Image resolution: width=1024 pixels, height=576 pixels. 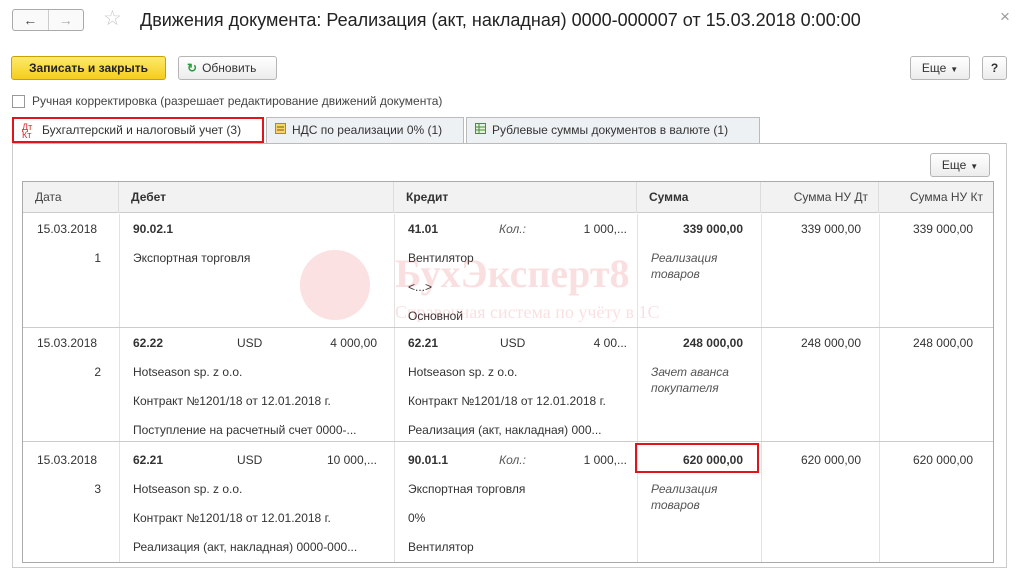 What do you see at coordinates (480, 131) in the screenshot?
I see `grid-icon` at bounding box center [480, 131].